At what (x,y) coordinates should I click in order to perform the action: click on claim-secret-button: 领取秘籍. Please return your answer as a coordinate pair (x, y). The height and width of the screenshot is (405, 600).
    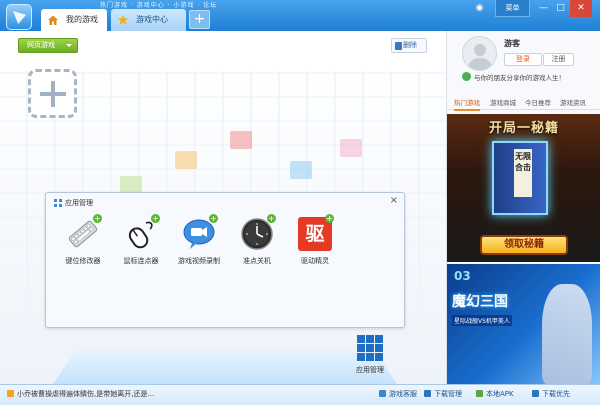
    Looking at the image, I should click on (524, 245).